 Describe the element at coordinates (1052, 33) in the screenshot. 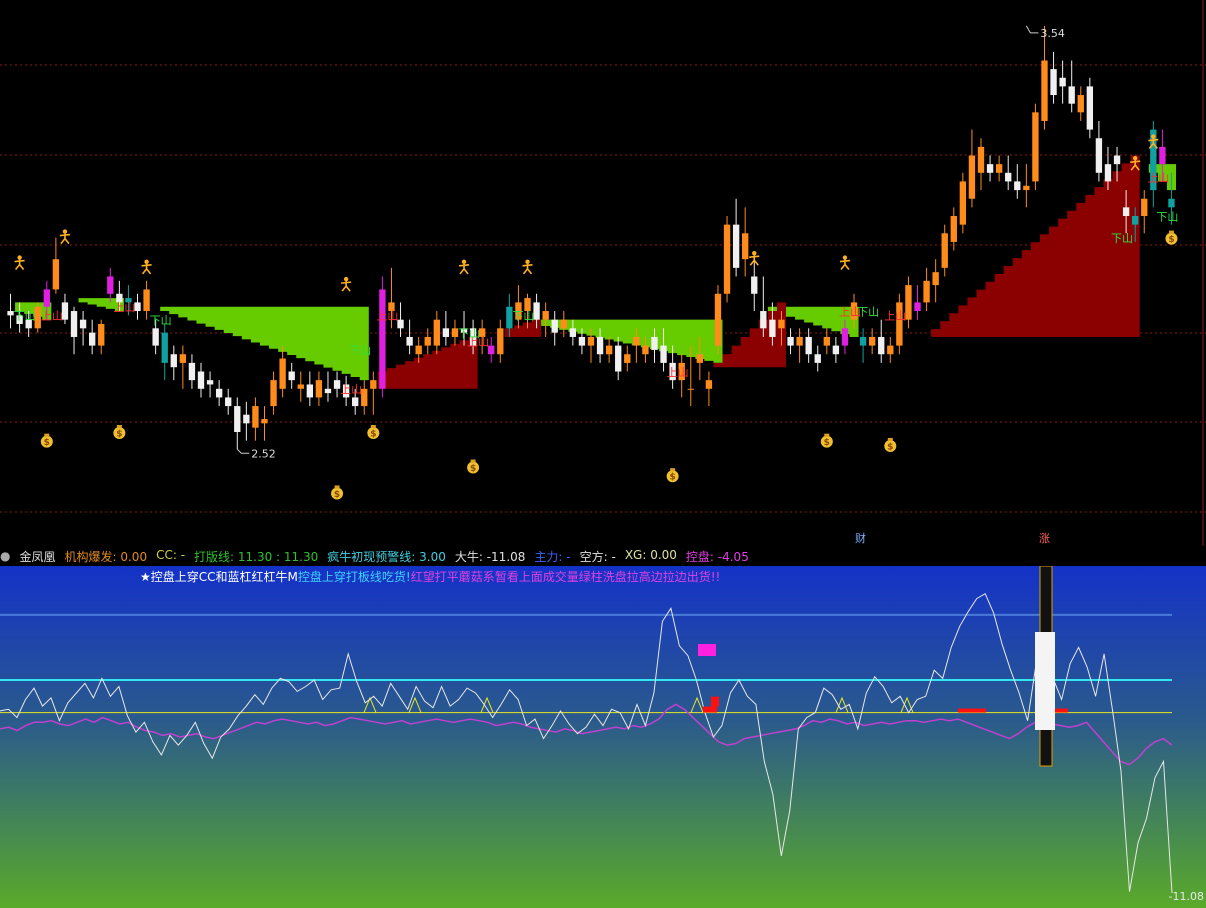

I see `high-label: 3.54` at that location.